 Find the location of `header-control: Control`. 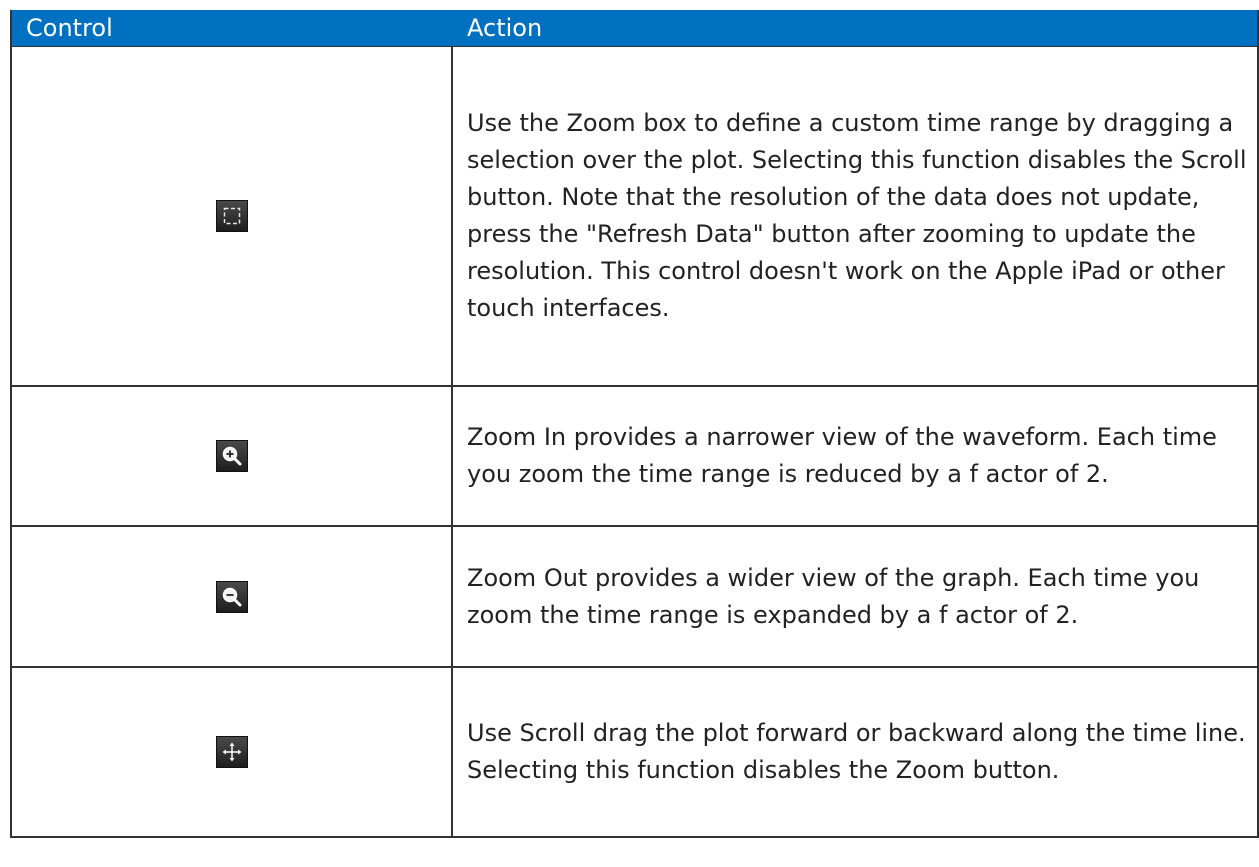

header-control: Control is located at coordinates (232, 28).